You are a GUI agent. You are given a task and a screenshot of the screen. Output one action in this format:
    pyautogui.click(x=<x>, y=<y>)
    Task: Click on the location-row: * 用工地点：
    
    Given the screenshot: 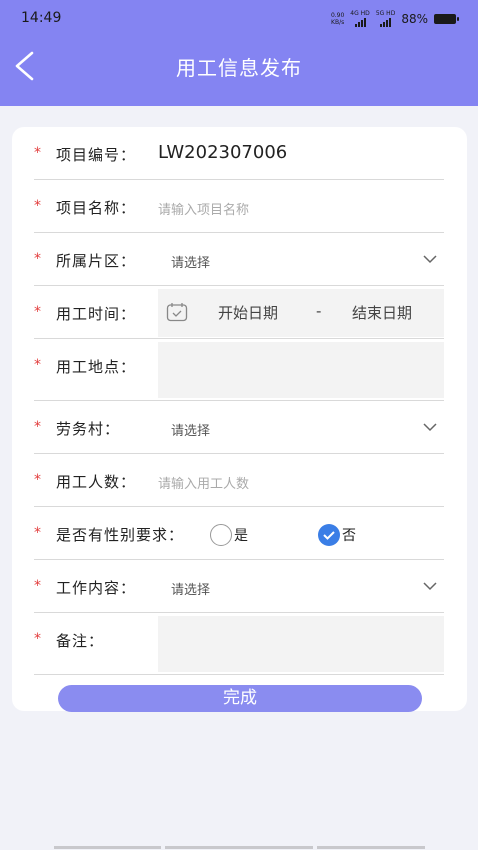 What is the action you would take?
    pyautogui.click(x=239, y=370)
    